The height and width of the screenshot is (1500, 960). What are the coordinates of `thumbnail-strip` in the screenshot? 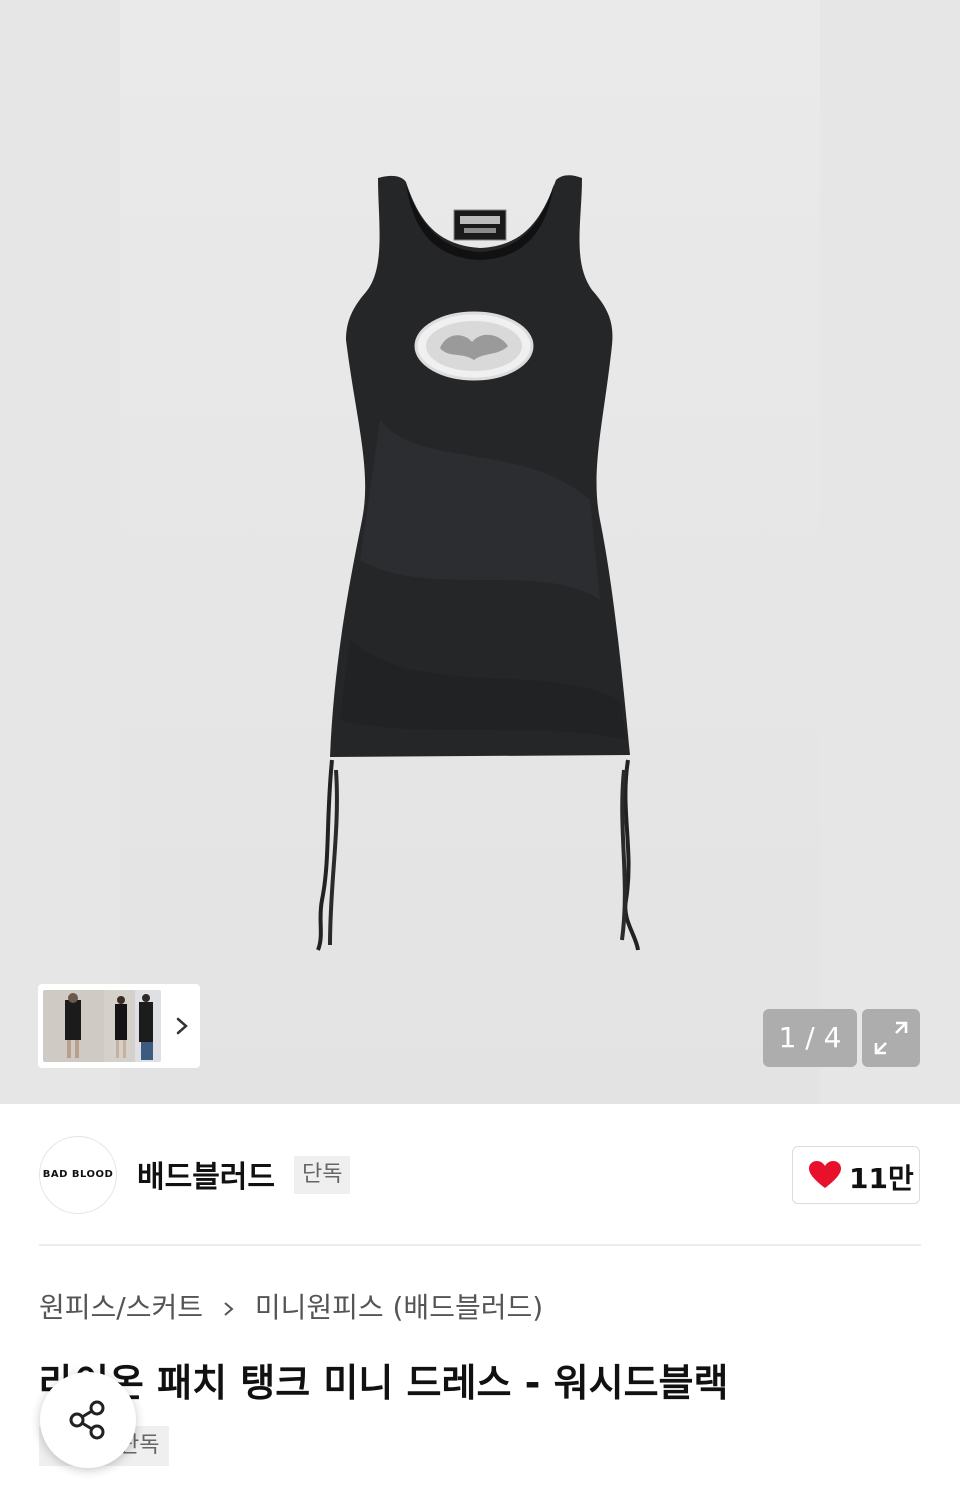 It's located at (119, 1026).